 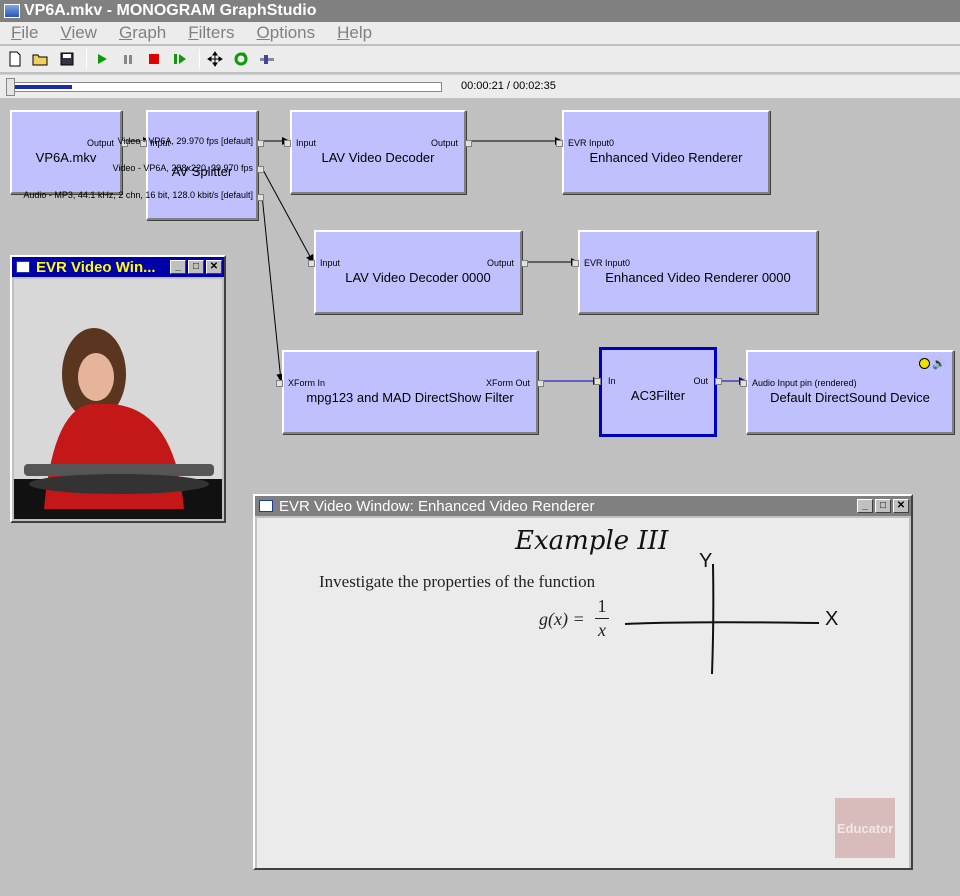 I want to click on filter-ac3: In Out AC3Filter, so click(x=658, y=392).